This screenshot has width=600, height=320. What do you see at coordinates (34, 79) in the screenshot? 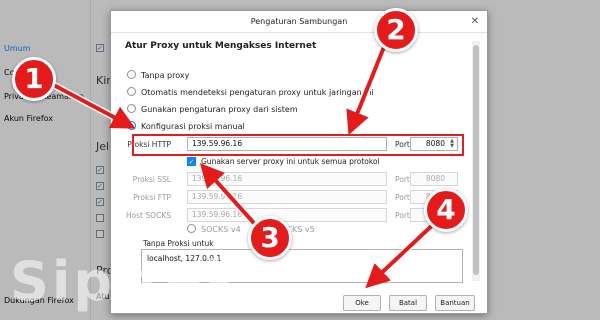
I see `step-marker-1: 1` at bounding box center [34, 79].